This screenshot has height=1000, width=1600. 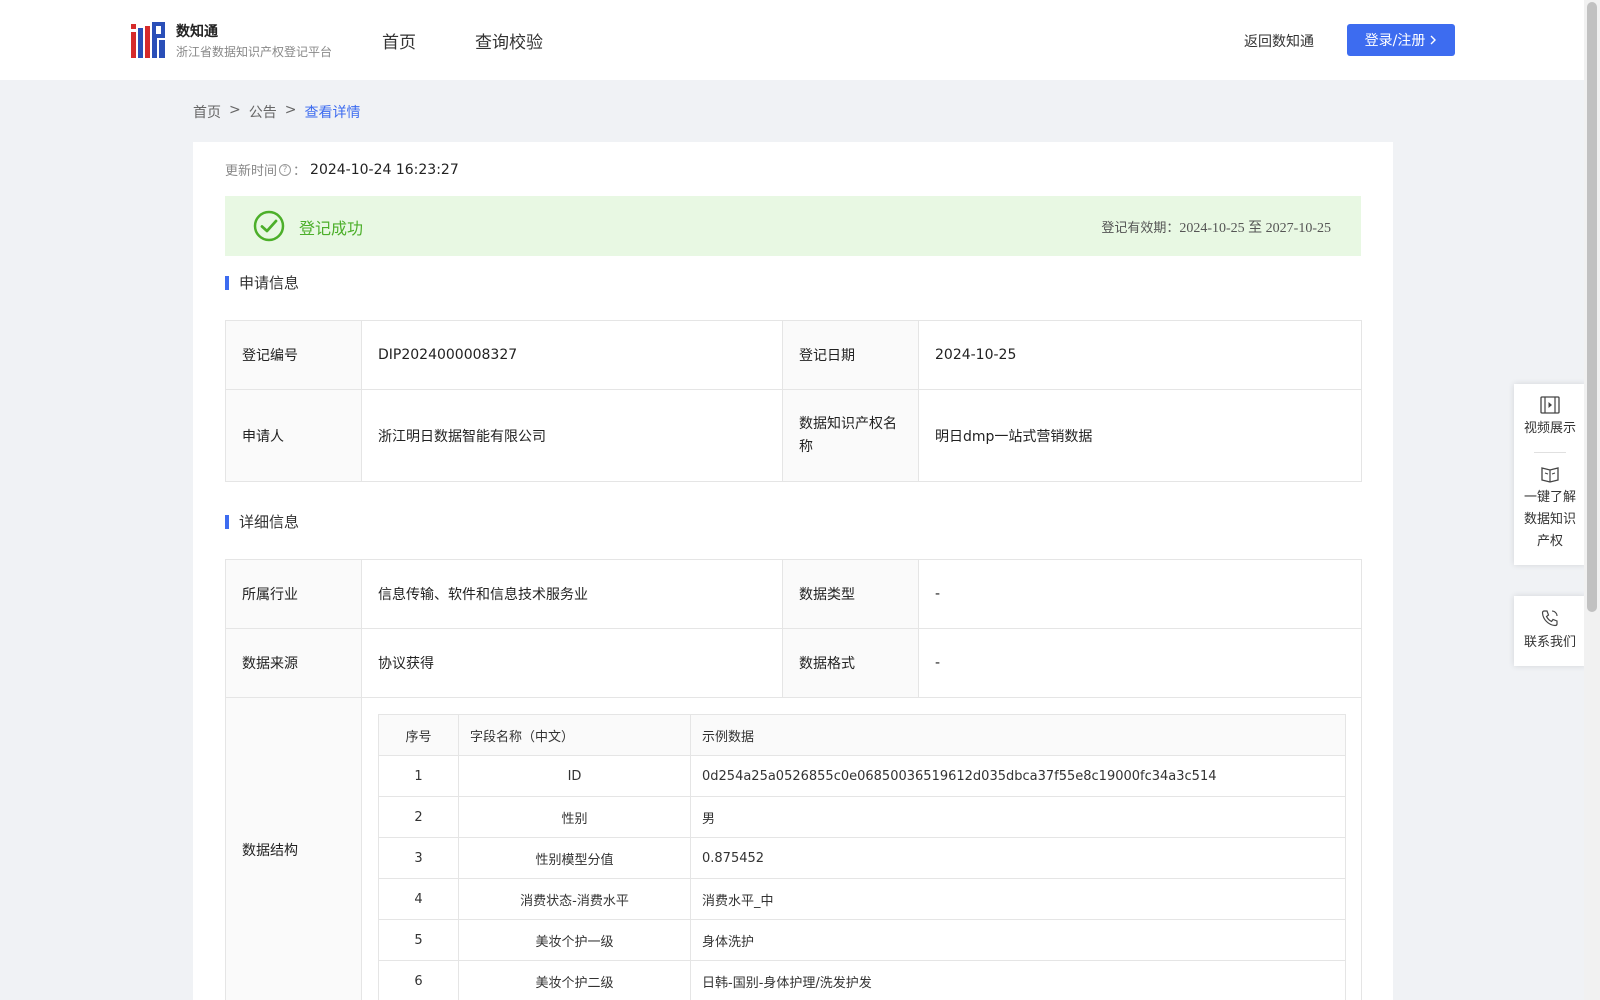 I want to click on table-row: 所属行业 信息传输、软件和信息技术服务业 数据类型 -, so click(x=793, y=594).